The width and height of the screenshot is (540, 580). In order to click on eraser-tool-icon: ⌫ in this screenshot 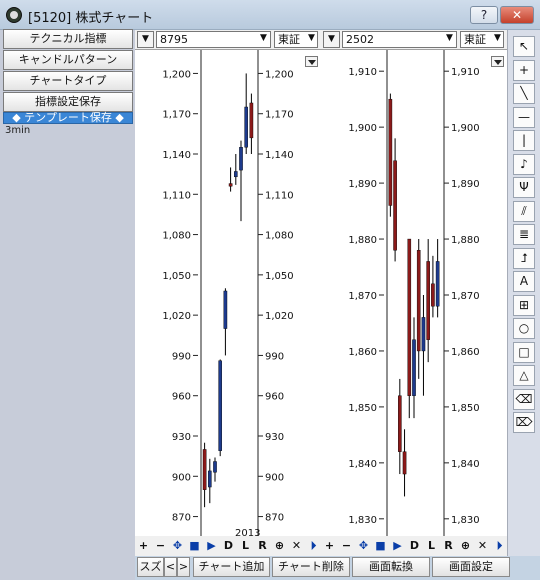, I will do `click(524, 399)`.